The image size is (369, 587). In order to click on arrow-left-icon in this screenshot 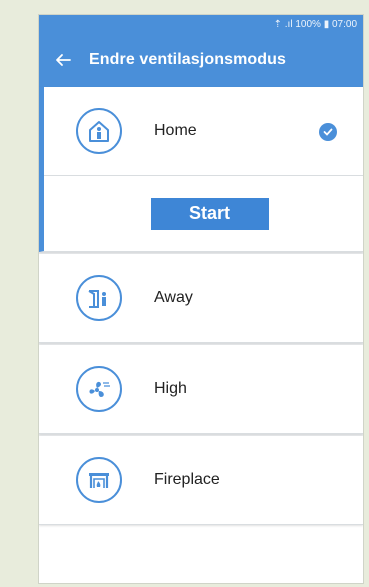, I will do `click(63, 60)`.